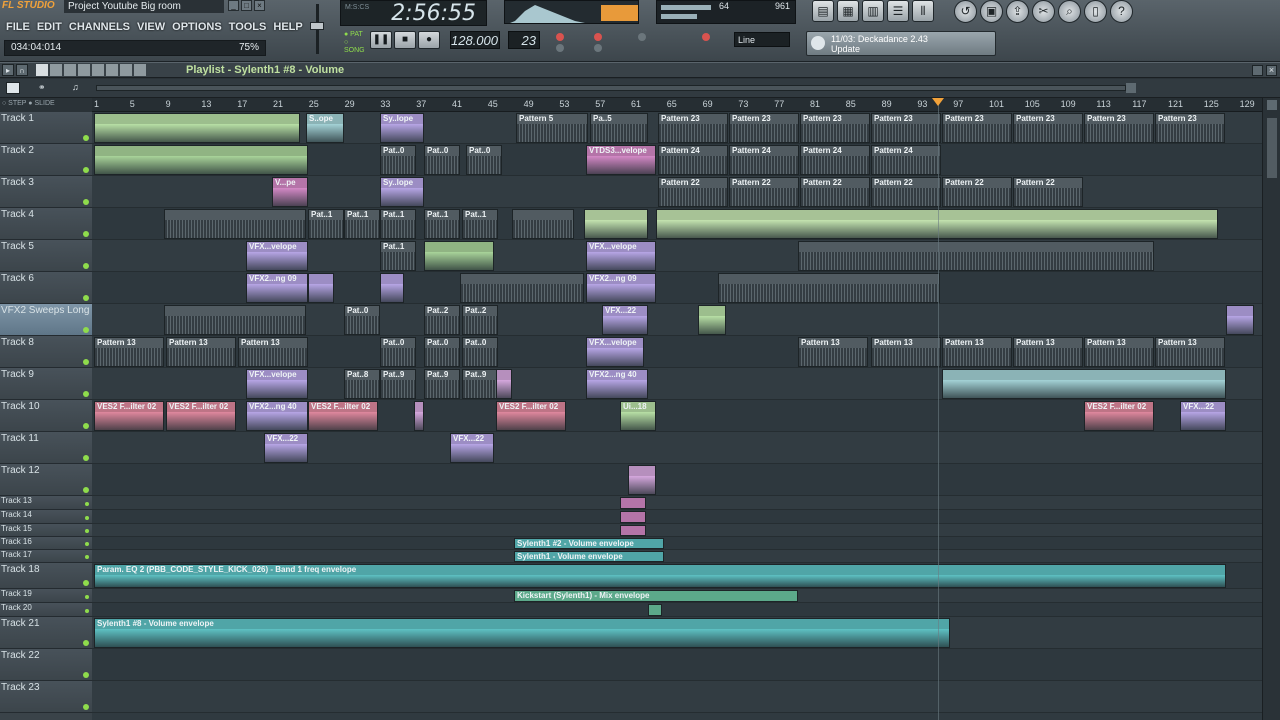 The image size is (1280, 720). Describe the element at coordinates (480, 352) in the screenshot. I see `pattern-clip: Pat..0` at that location.